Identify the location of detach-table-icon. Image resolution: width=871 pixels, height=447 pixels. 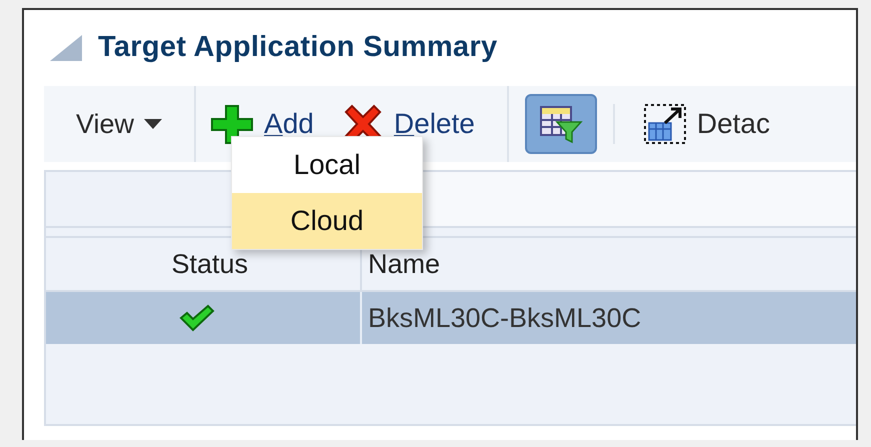
(664, 124).